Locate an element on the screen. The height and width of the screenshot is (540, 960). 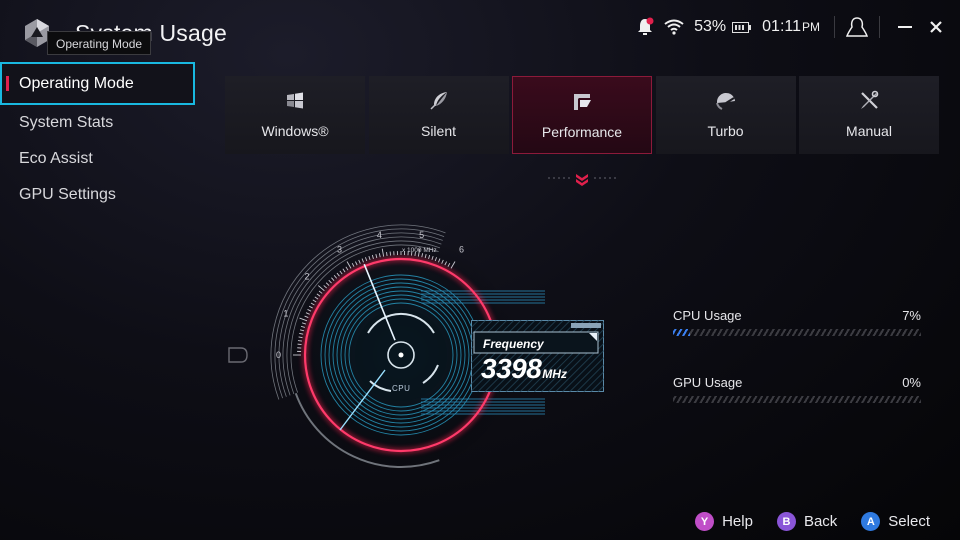
turbo-gauge-icon is located at coordinates (725, 101).